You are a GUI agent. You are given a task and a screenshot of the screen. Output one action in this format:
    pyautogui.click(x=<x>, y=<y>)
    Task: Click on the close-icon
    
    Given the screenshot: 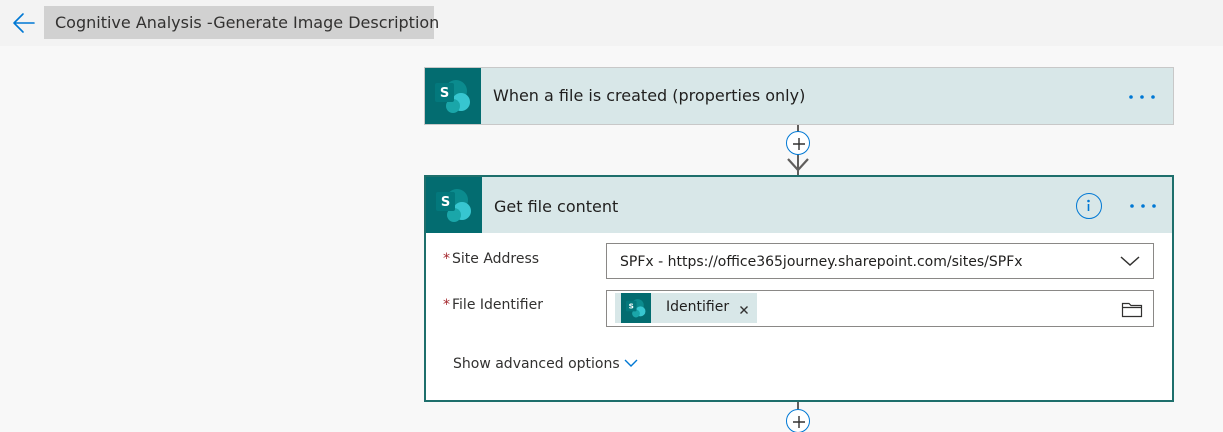 What is the action you would take?
    pyautogui.click(x=744, y=310)
    